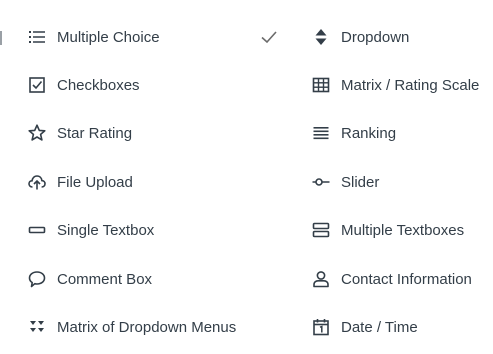 The image size is (493, 354). I want to click on menu-item-label: Date / Time, so click(379, 327).